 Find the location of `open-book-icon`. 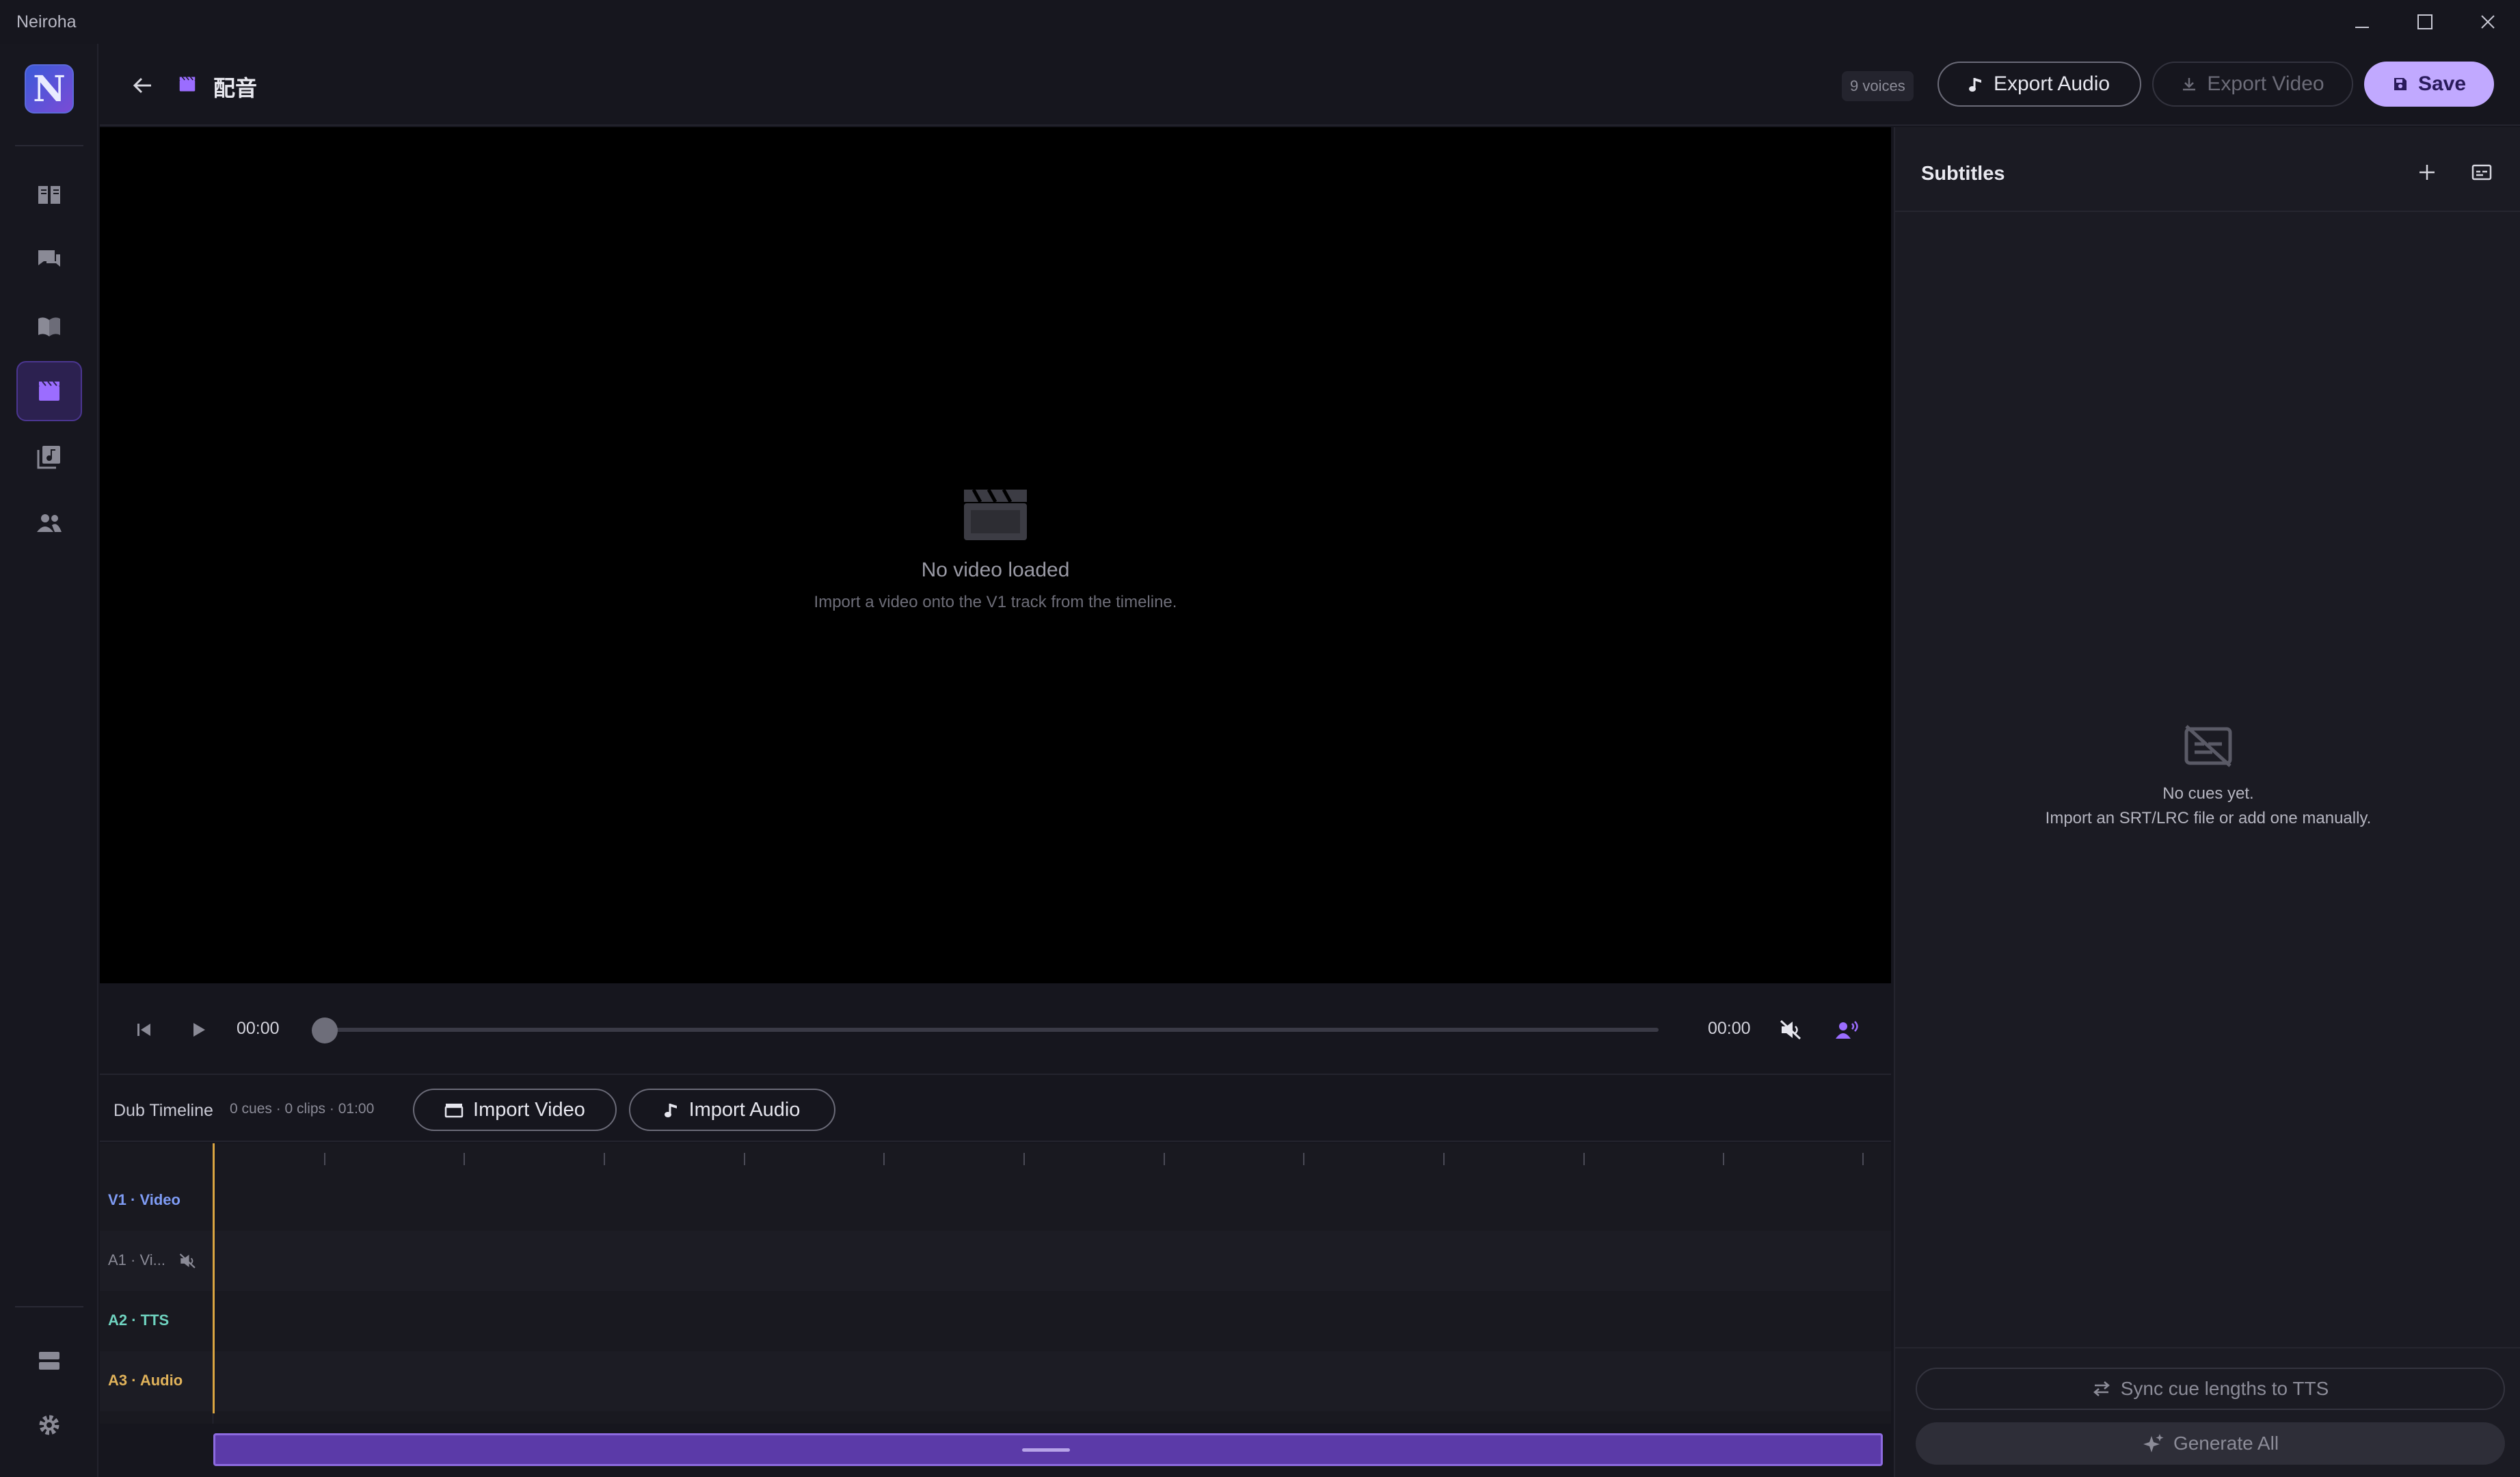

open-book-icon is located at coordinates (49, 327).